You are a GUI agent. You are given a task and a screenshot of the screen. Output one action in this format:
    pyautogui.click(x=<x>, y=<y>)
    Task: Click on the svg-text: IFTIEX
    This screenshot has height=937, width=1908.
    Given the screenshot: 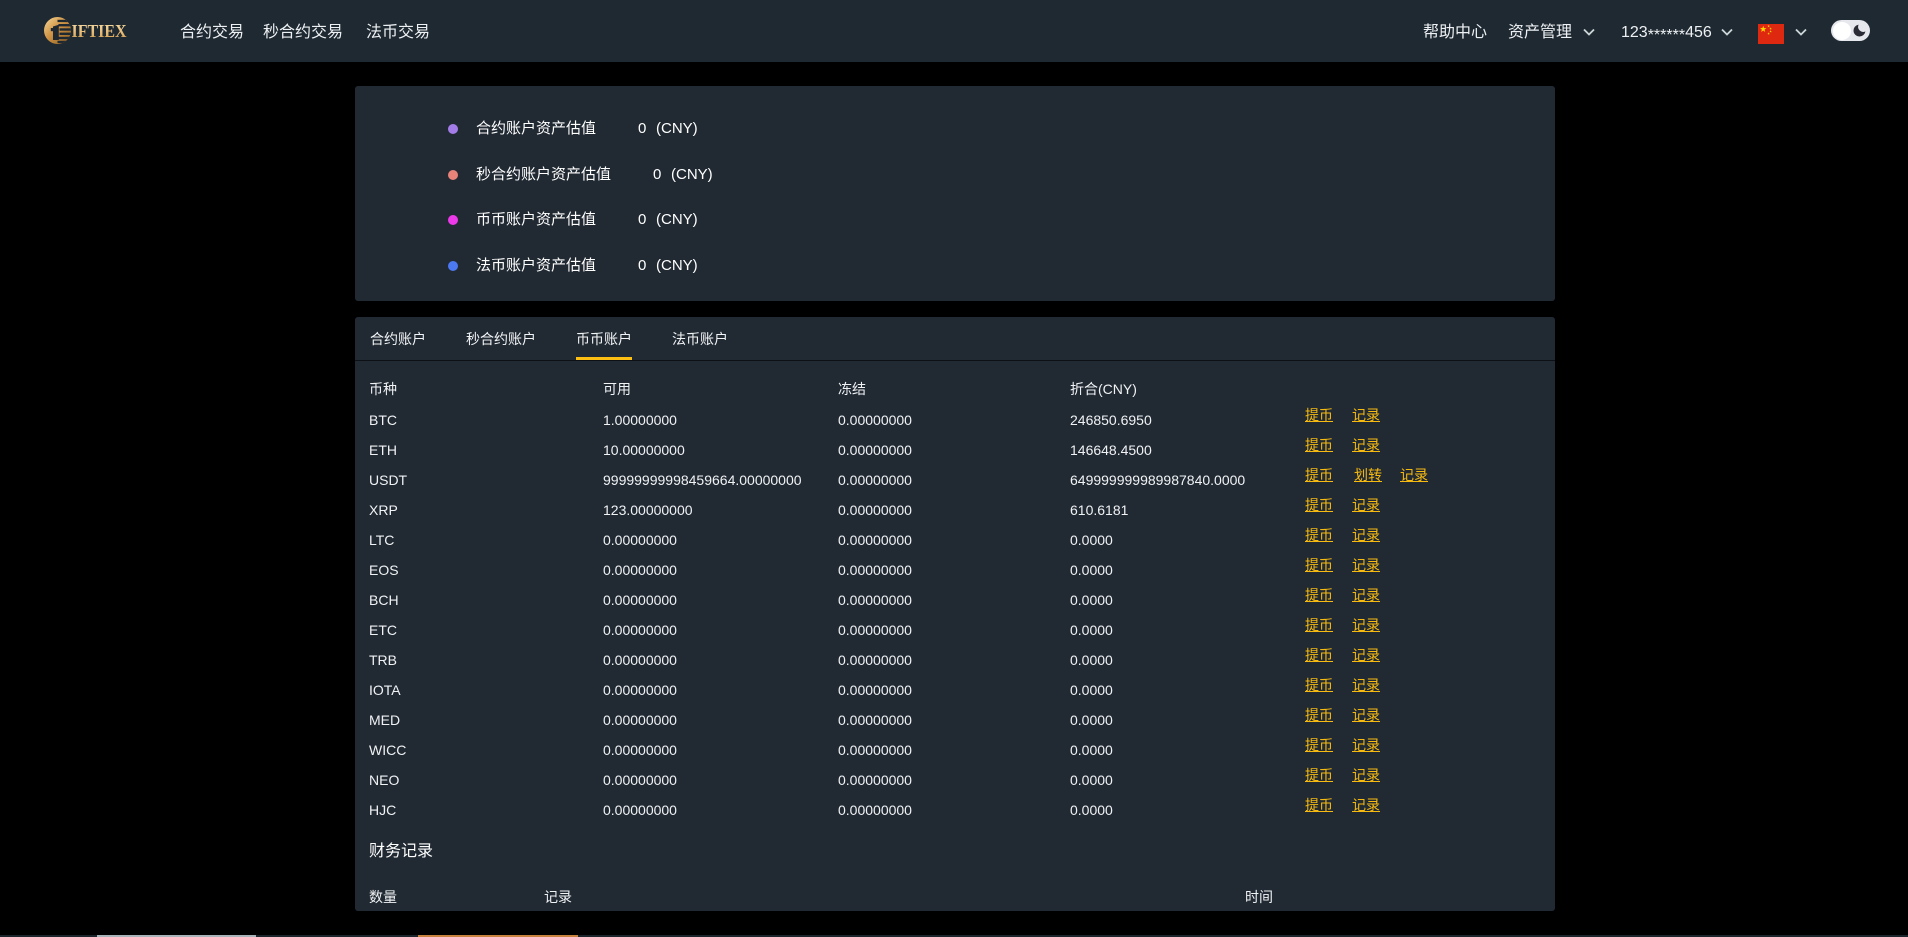 What is the action you would take?
    pyautogui.click(x=99, y=31)
    